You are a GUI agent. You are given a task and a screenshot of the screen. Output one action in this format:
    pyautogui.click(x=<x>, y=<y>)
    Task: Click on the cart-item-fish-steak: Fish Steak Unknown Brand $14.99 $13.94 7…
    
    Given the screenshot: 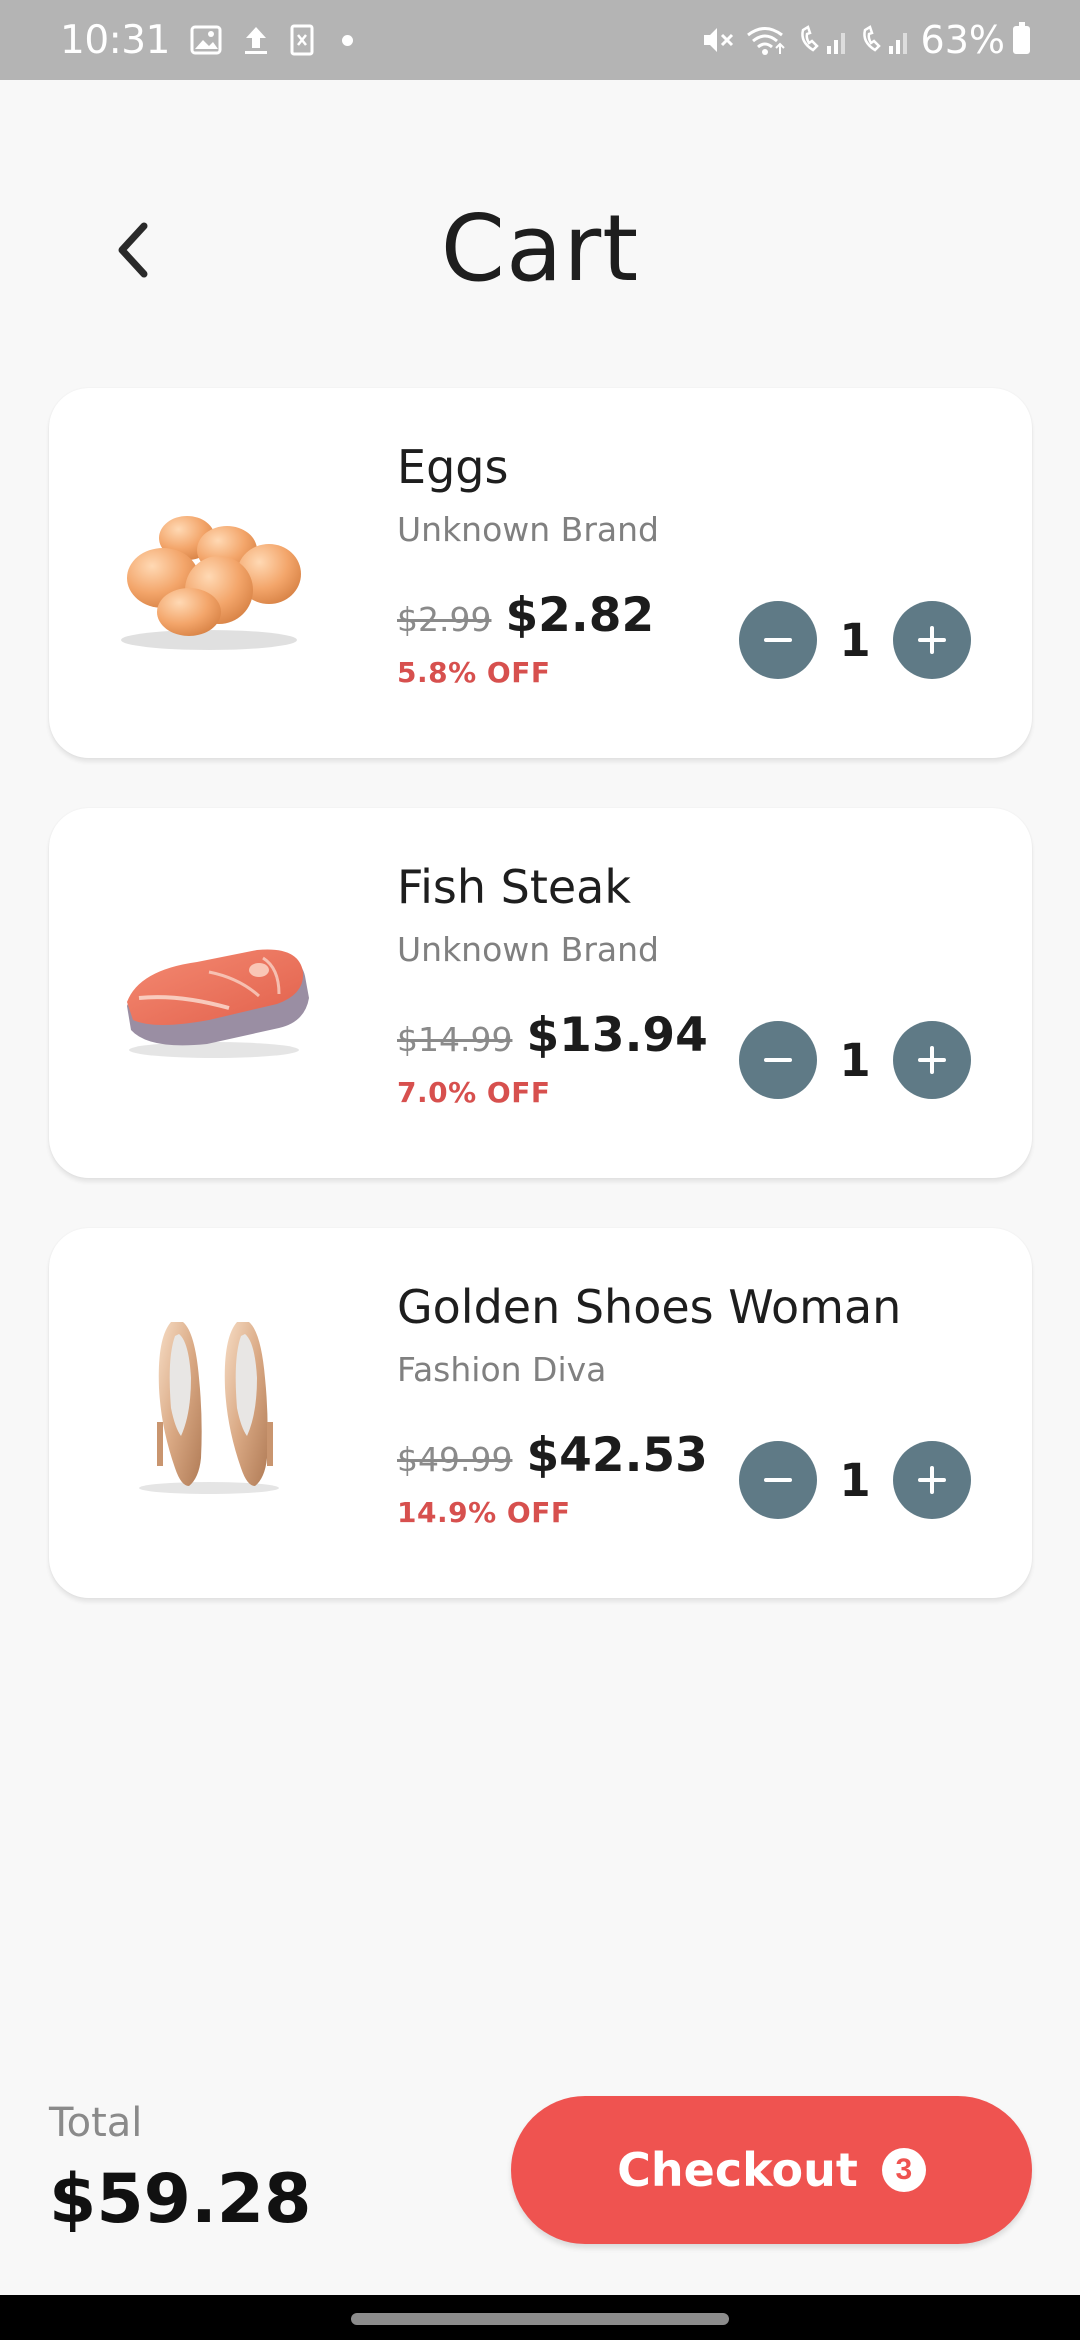 What is the action you would take?
    pyautogui.click(x=540, y=993)
    